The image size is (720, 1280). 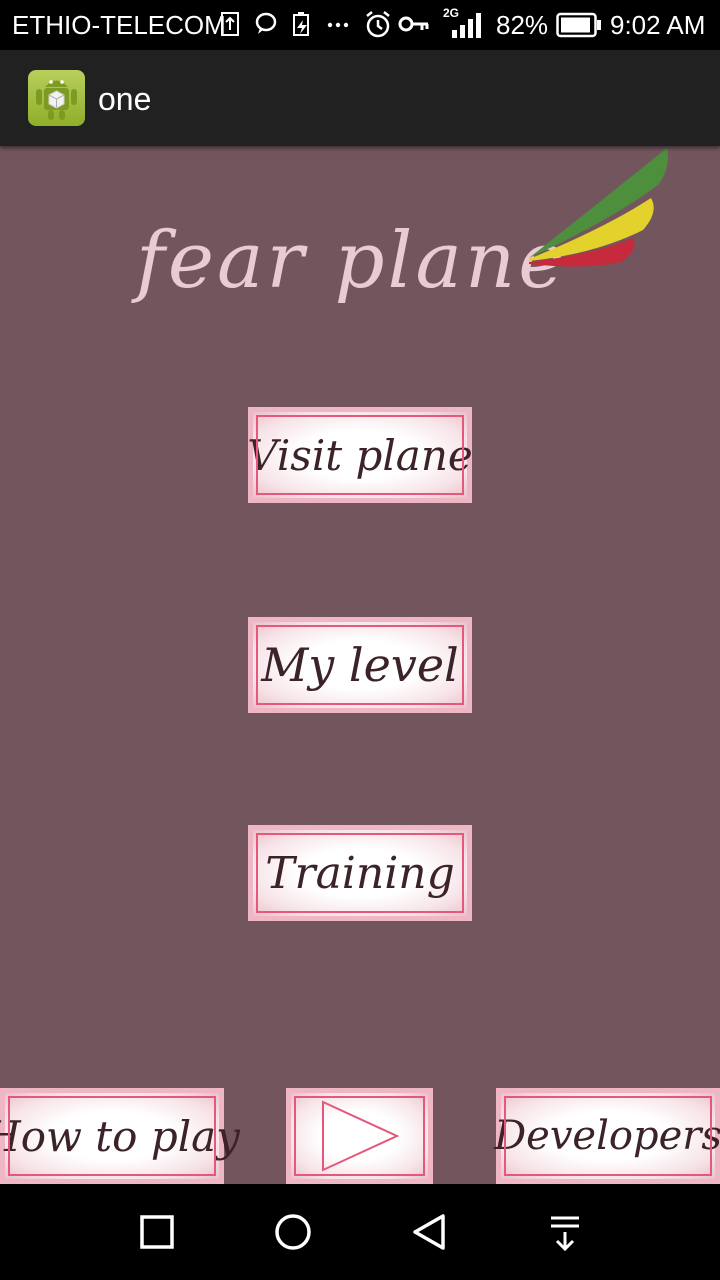 I want to click on training-button: Training, so click(x=360, y=873).